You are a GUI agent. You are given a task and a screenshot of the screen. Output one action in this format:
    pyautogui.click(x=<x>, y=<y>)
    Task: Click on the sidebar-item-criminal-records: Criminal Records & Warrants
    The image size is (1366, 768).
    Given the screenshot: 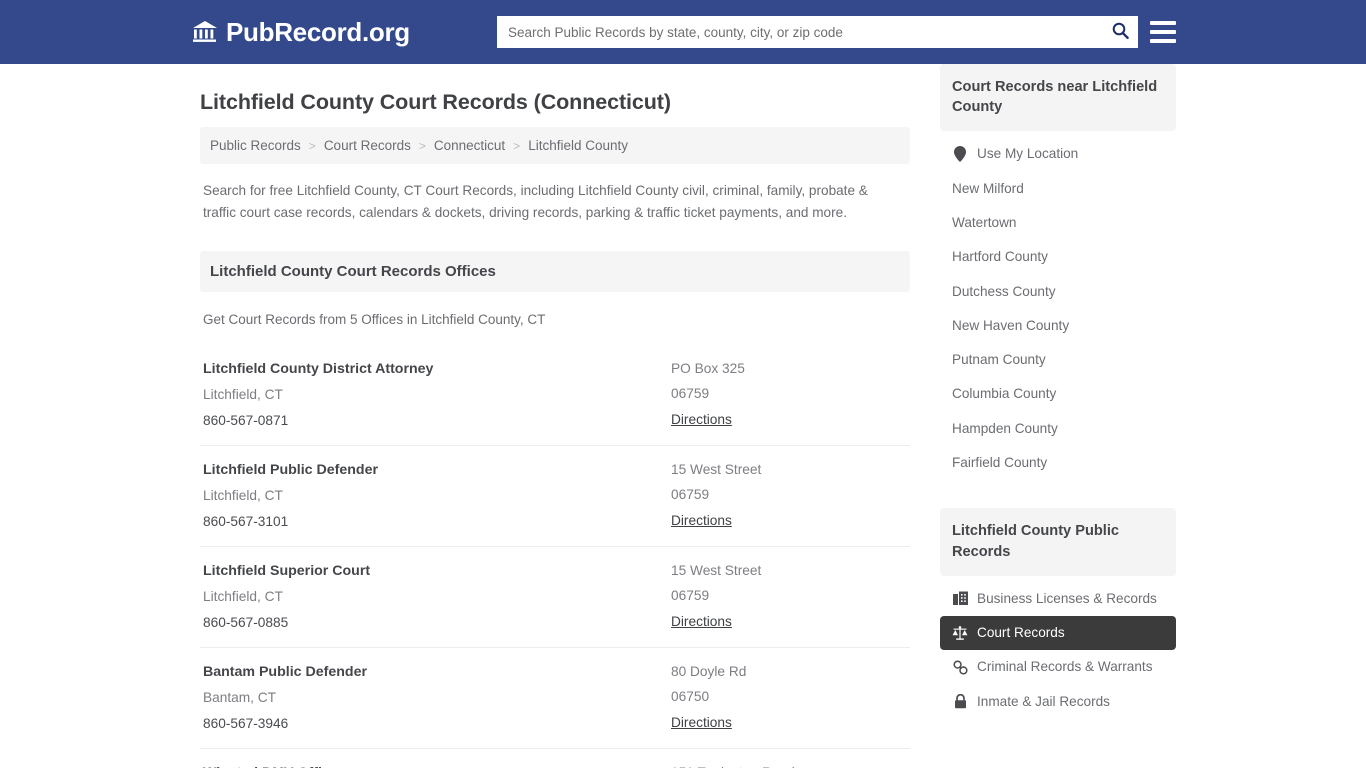 What is the action you would take?
    pyautogui.click(x=1058, y=667)
    